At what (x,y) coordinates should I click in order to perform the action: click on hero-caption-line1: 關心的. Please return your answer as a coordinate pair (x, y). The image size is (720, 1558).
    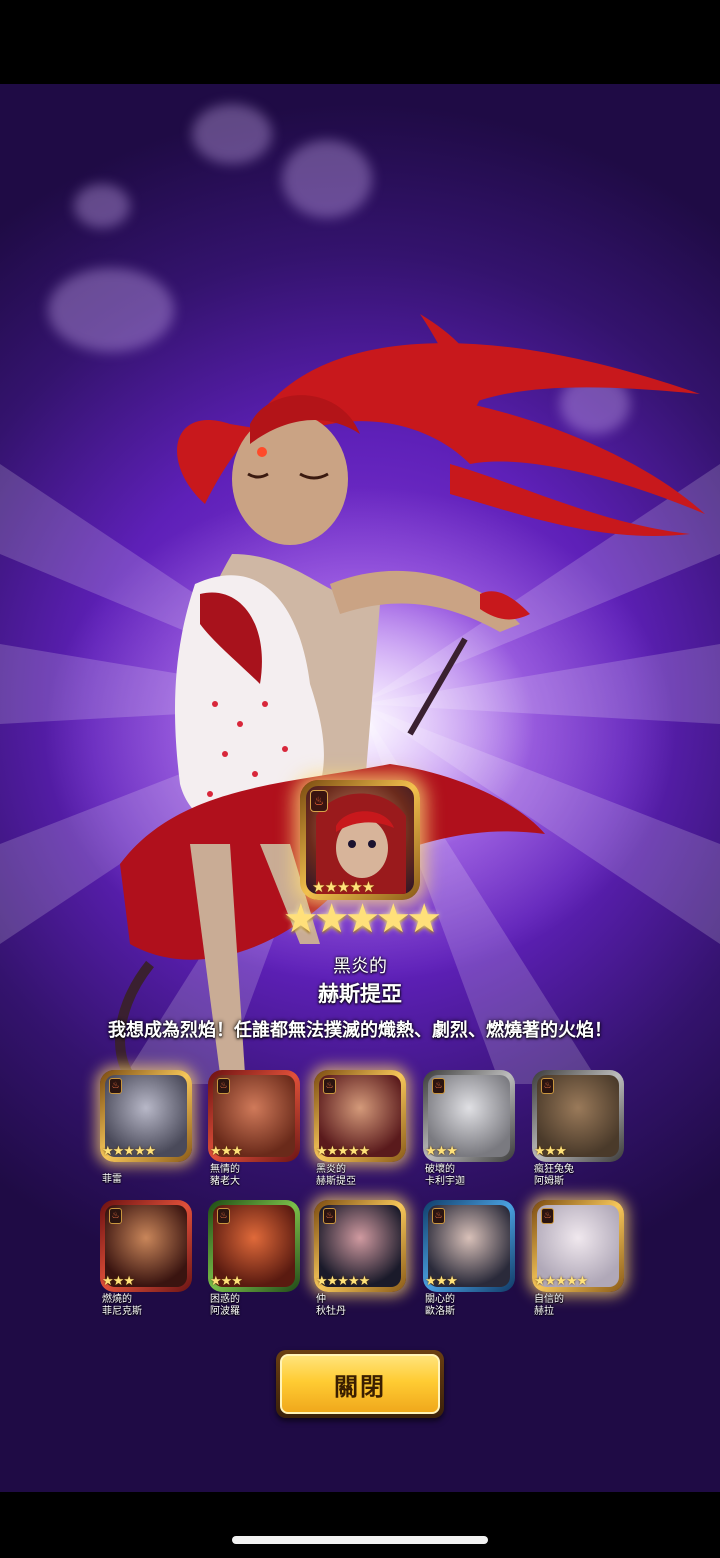
    Looking at the image, I should click on (440, 1299).